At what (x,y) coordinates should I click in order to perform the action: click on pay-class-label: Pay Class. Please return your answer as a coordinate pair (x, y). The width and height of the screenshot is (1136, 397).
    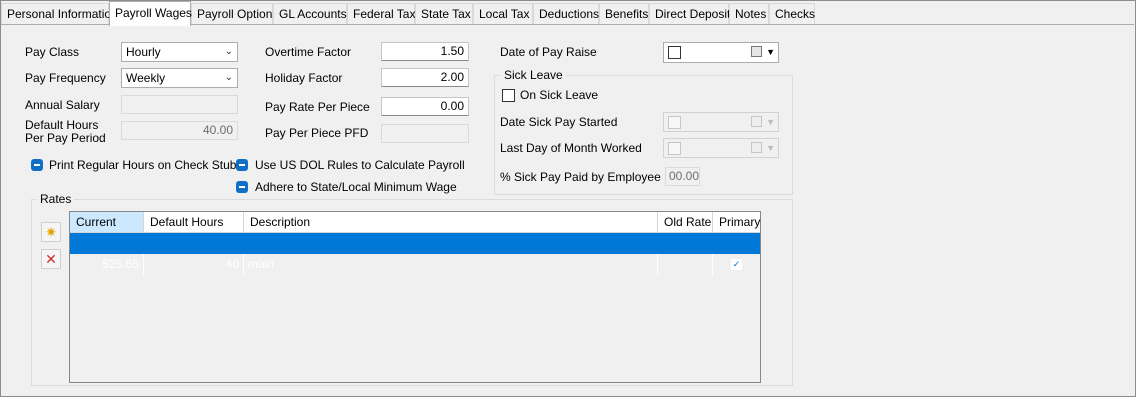
    Looking at the image, I should click on (52, 52).